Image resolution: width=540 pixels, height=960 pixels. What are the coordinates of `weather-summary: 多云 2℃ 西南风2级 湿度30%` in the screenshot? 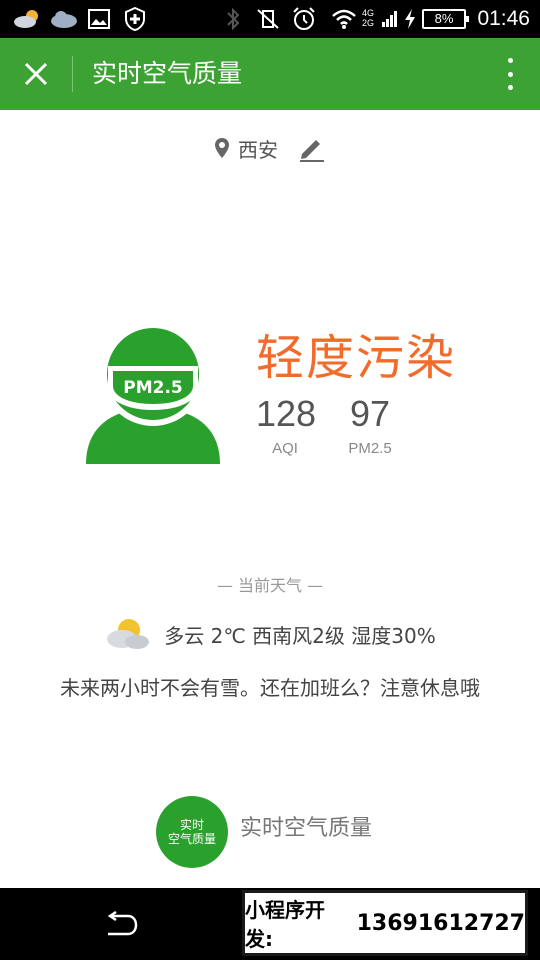 It's located at (300, 635).